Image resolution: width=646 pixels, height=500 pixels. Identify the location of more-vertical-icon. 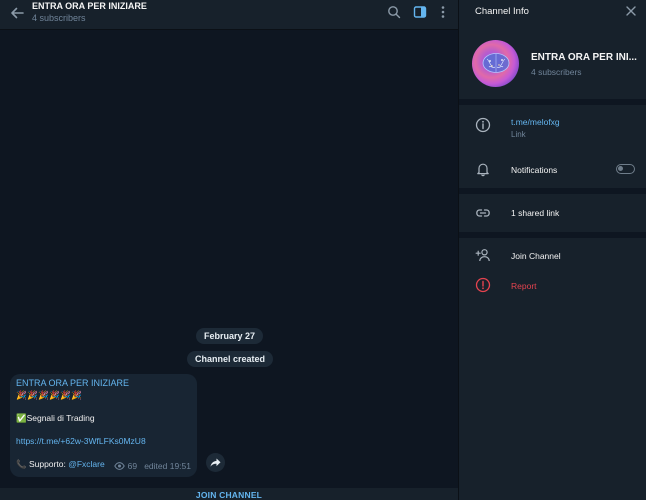
(443, 12).